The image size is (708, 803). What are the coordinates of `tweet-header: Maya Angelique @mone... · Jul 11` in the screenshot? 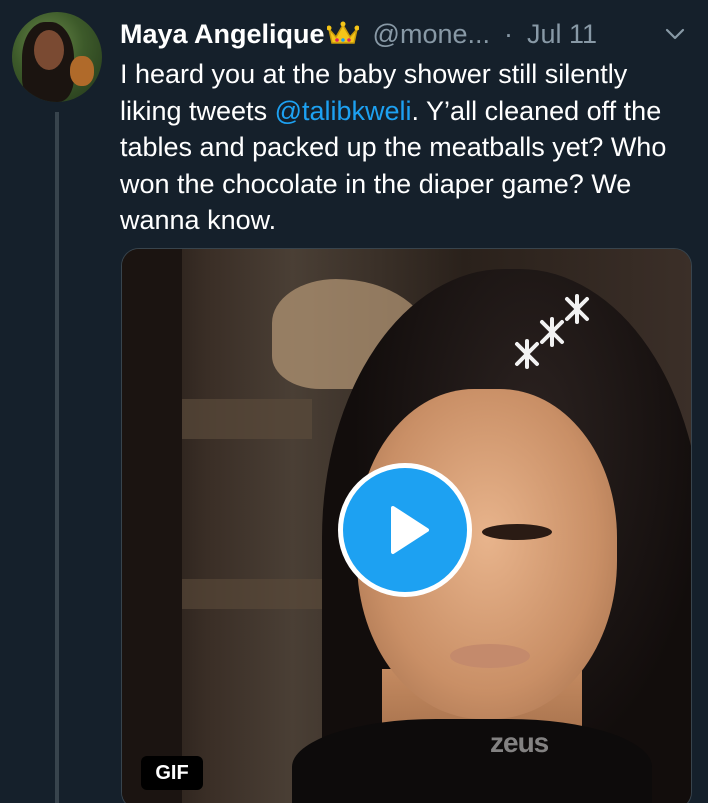 It's located at (404, 34).